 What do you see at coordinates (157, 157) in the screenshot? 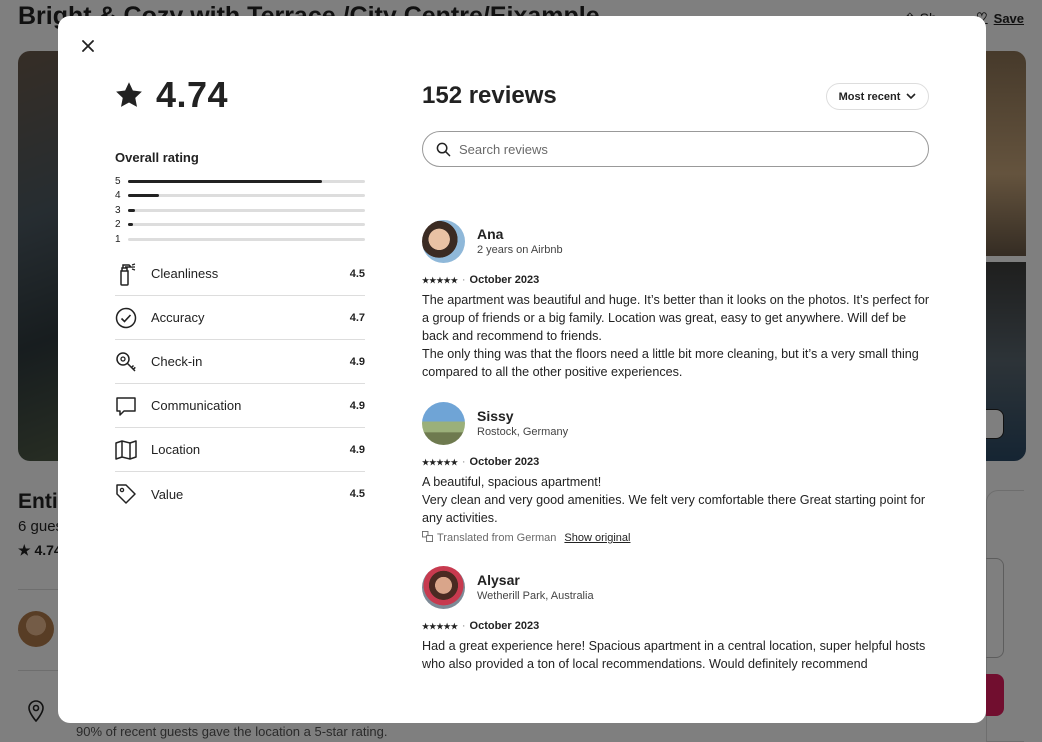
I see `overall-rating-title: Overall rating` at bounding box center [157, 157].